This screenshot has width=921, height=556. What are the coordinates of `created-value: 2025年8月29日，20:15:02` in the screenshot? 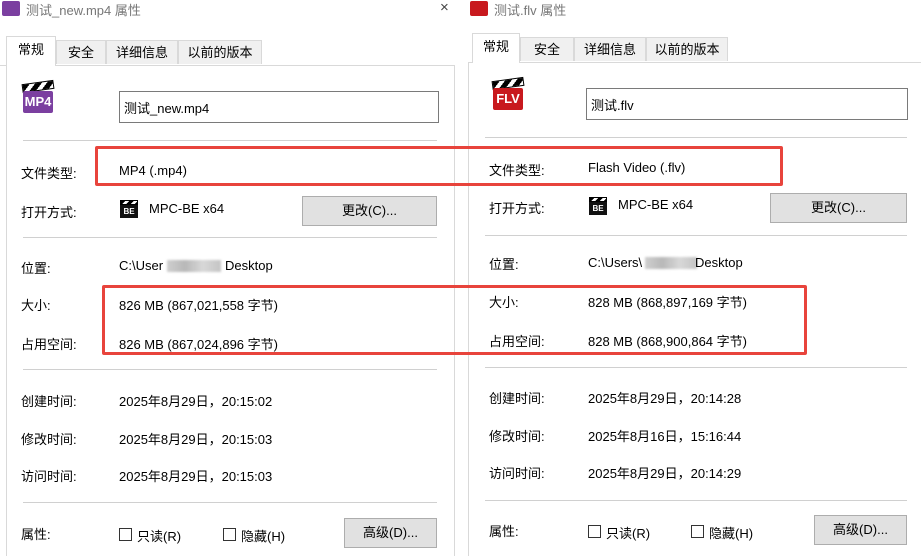 It's located at (196, 401).